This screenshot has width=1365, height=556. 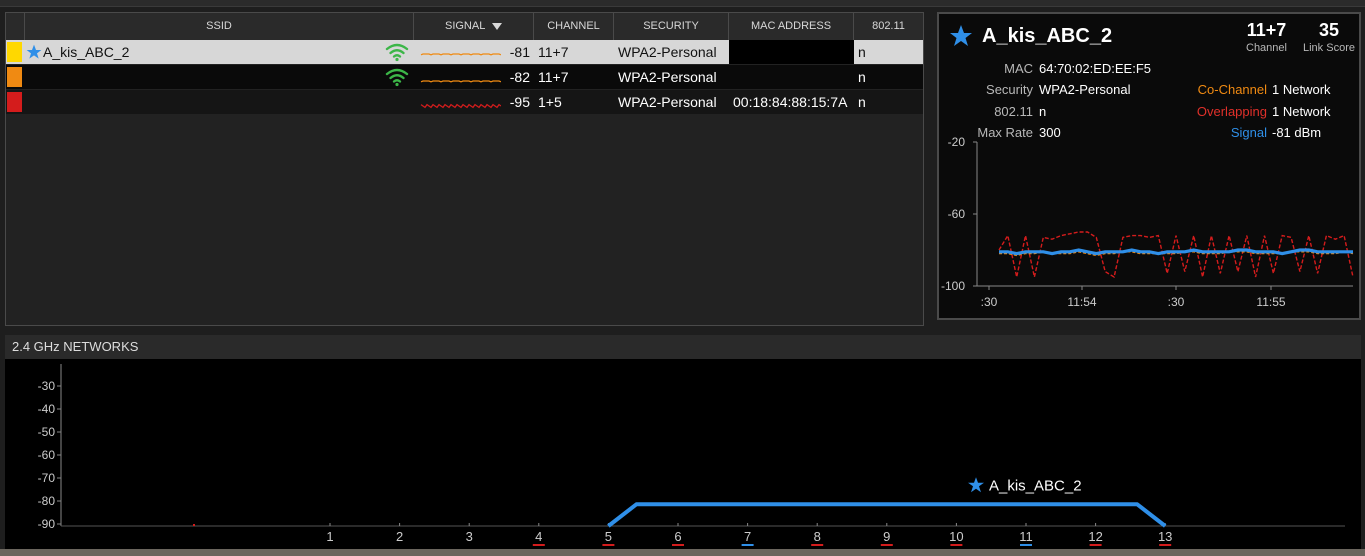 What do you see at coordinates (15, 26) in the screenshot?
I see `header-color` at bounding box center [15, 26].